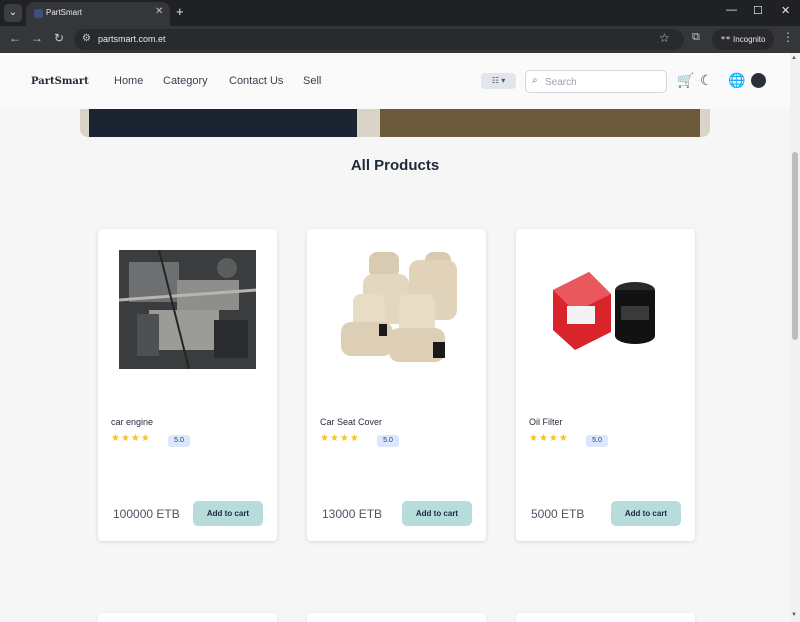  I want to click on language-globe-icon: 🌐, so click(736, 80).